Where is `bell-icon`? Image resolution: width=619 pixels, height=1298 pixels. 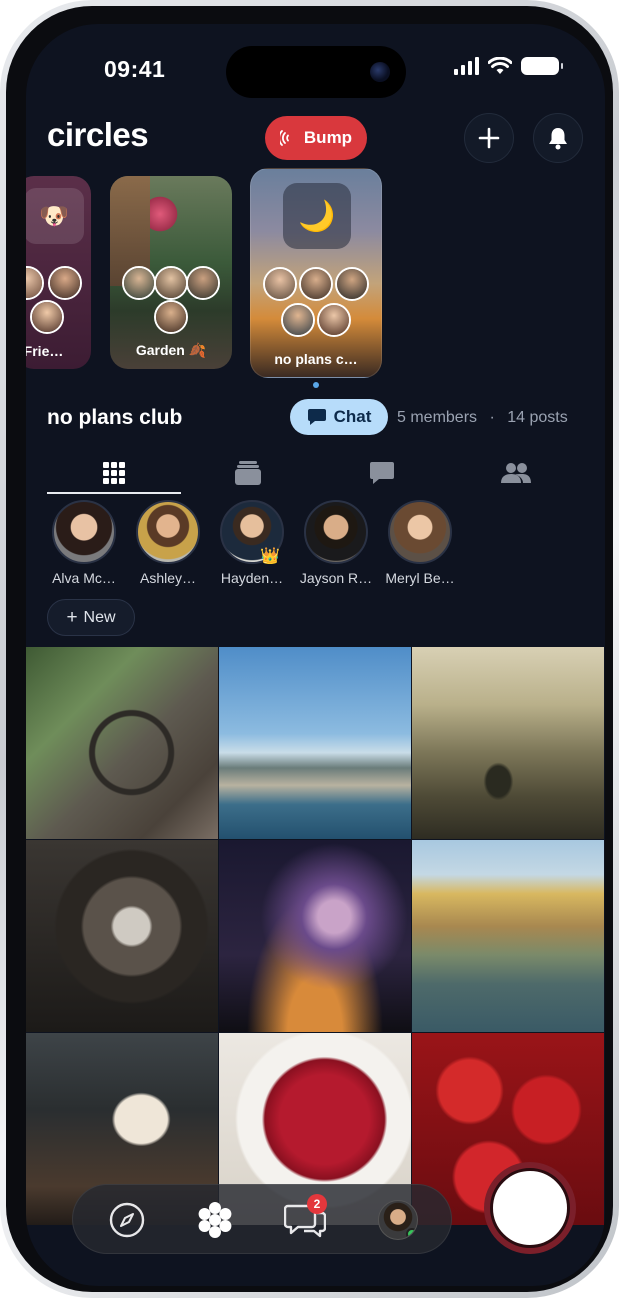
bell-icon is located at coordinates (558, 139).